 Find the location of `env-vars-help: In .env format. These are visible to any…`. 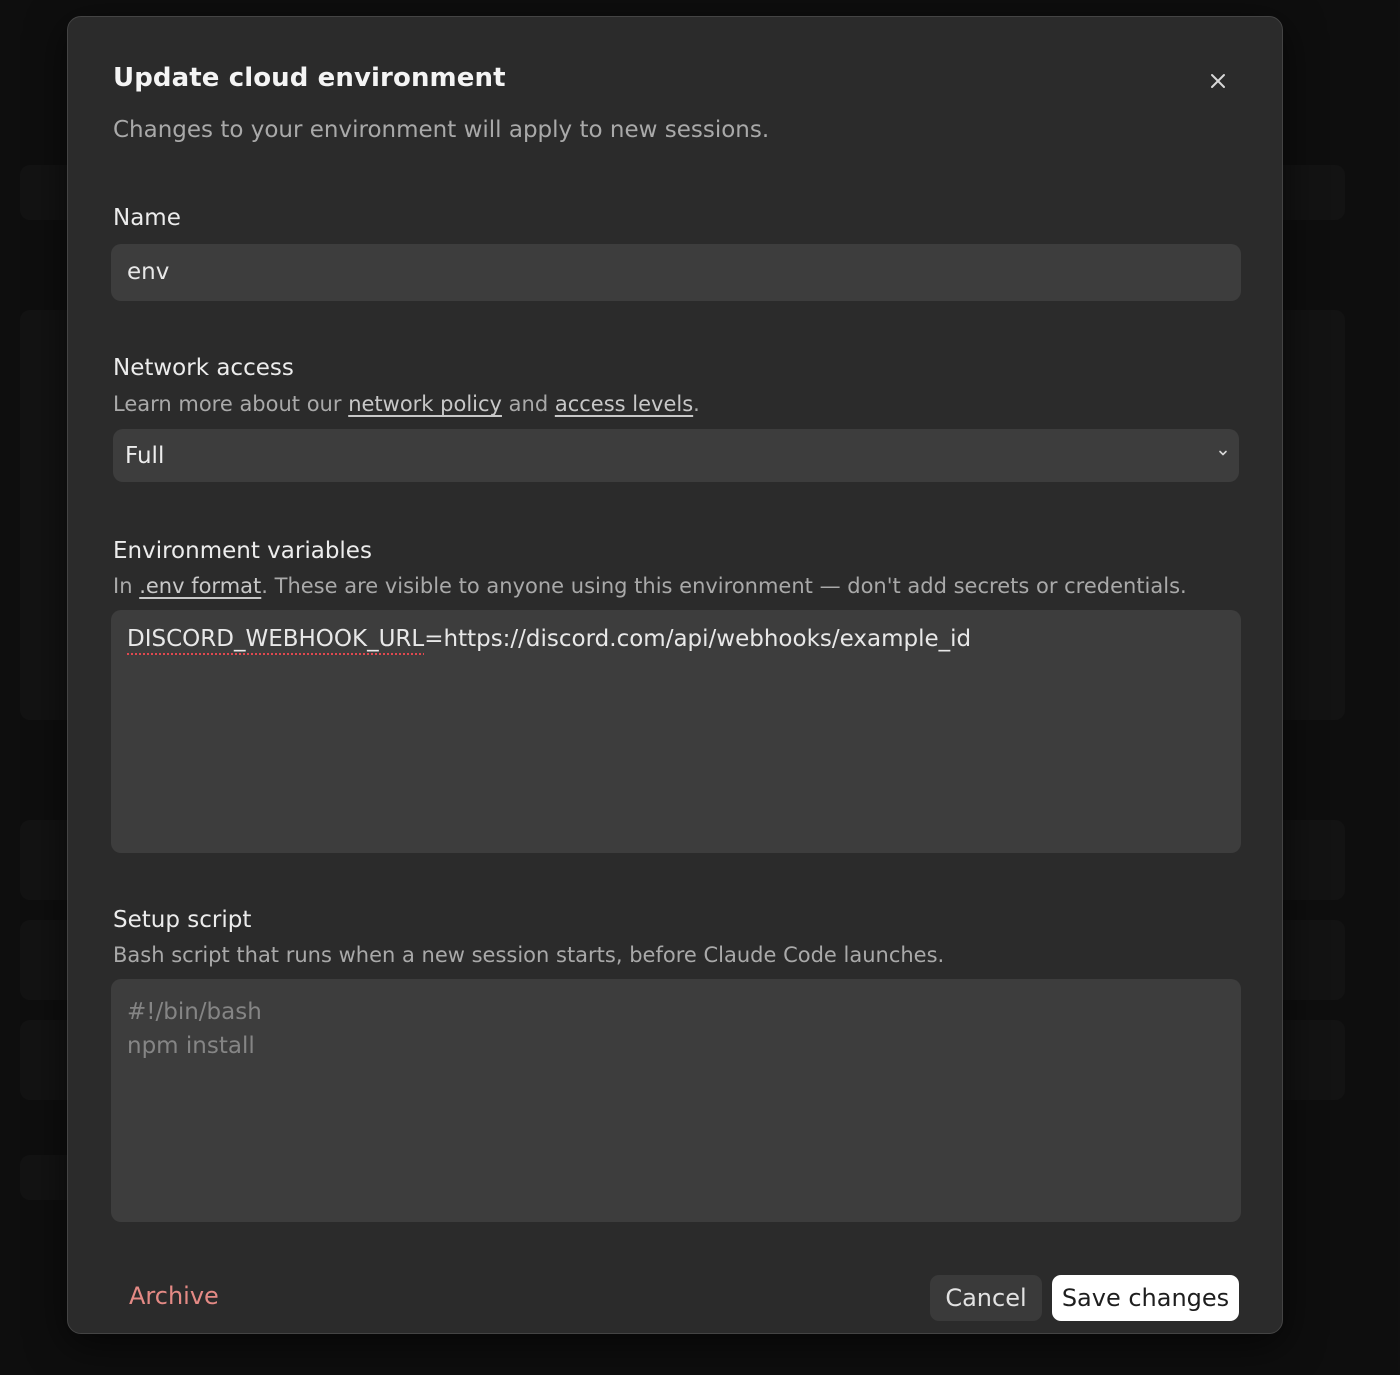

env-vars-help: In .env format. These are visible to any… is located at coordinates (650, 586).